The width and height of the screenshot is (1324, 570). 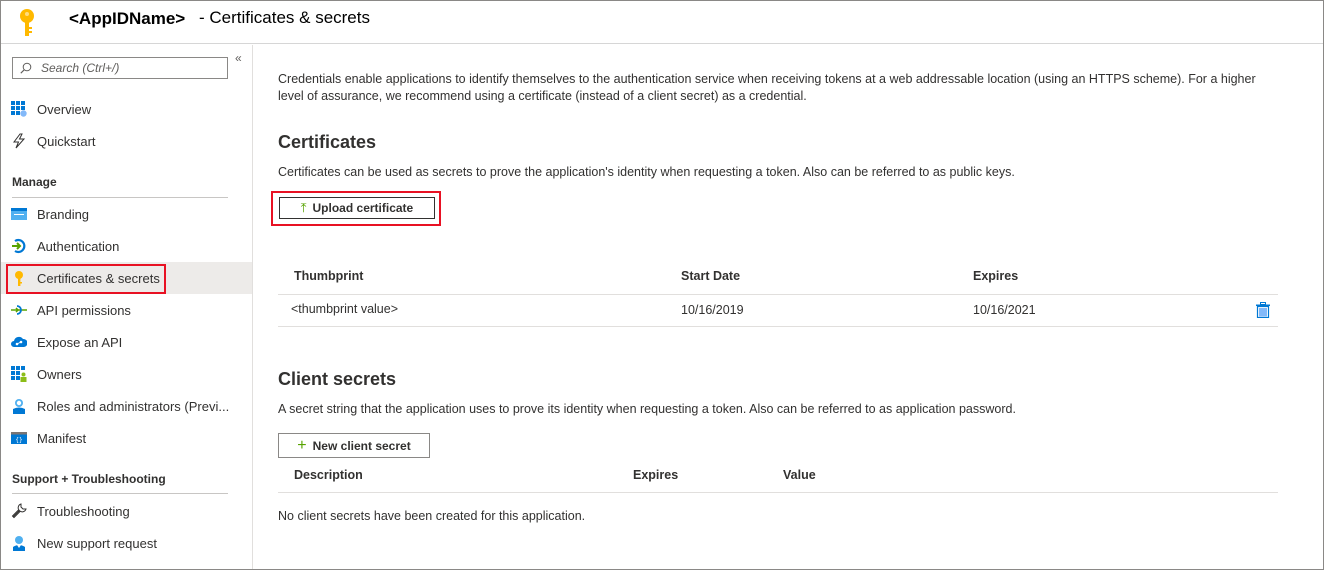 I want to click on sidebar-item-owners: Owners, so click(x=126, y=374).